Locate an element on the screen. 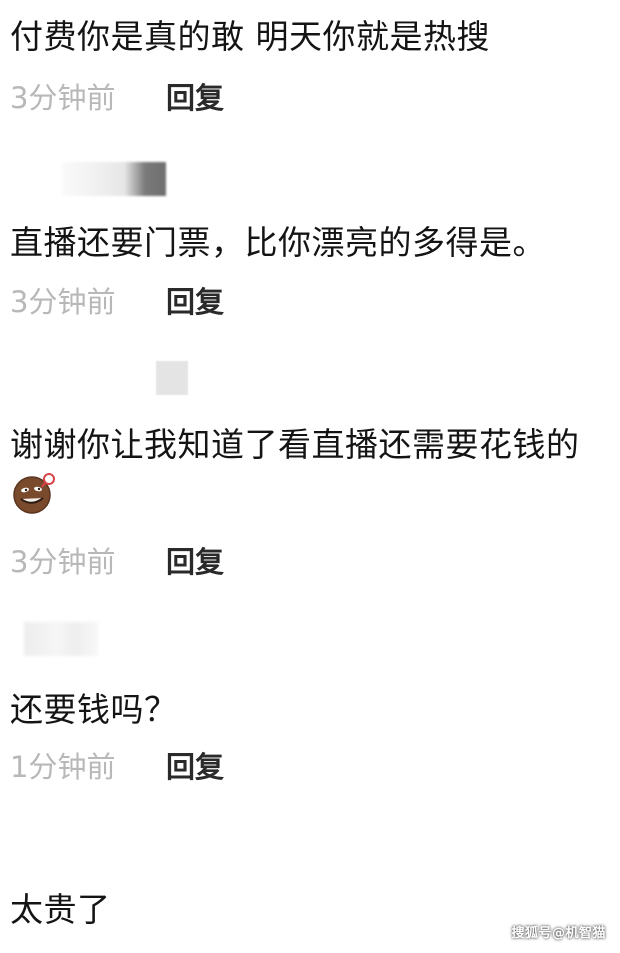 This screenshot has width=620, height=953. comment-text: 还要钱吗？ is located at coordinates (94, 709).